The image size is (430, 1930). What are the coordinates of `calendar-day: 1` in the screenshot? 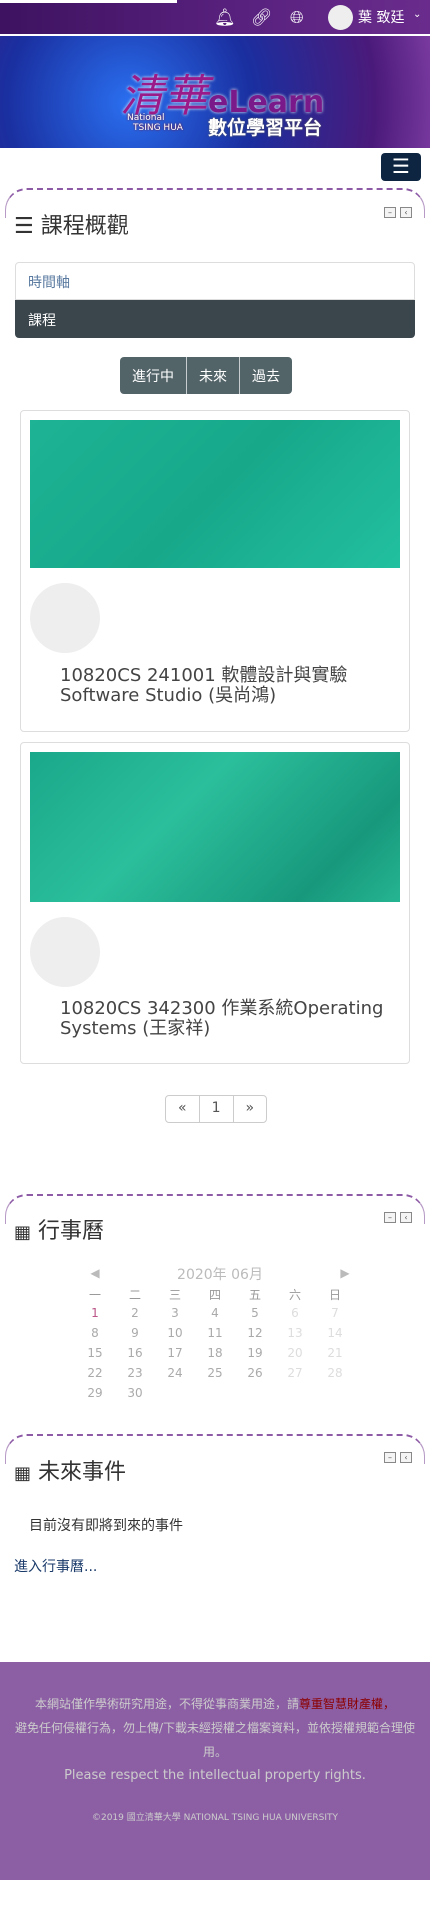 It's located at (95, 1313).